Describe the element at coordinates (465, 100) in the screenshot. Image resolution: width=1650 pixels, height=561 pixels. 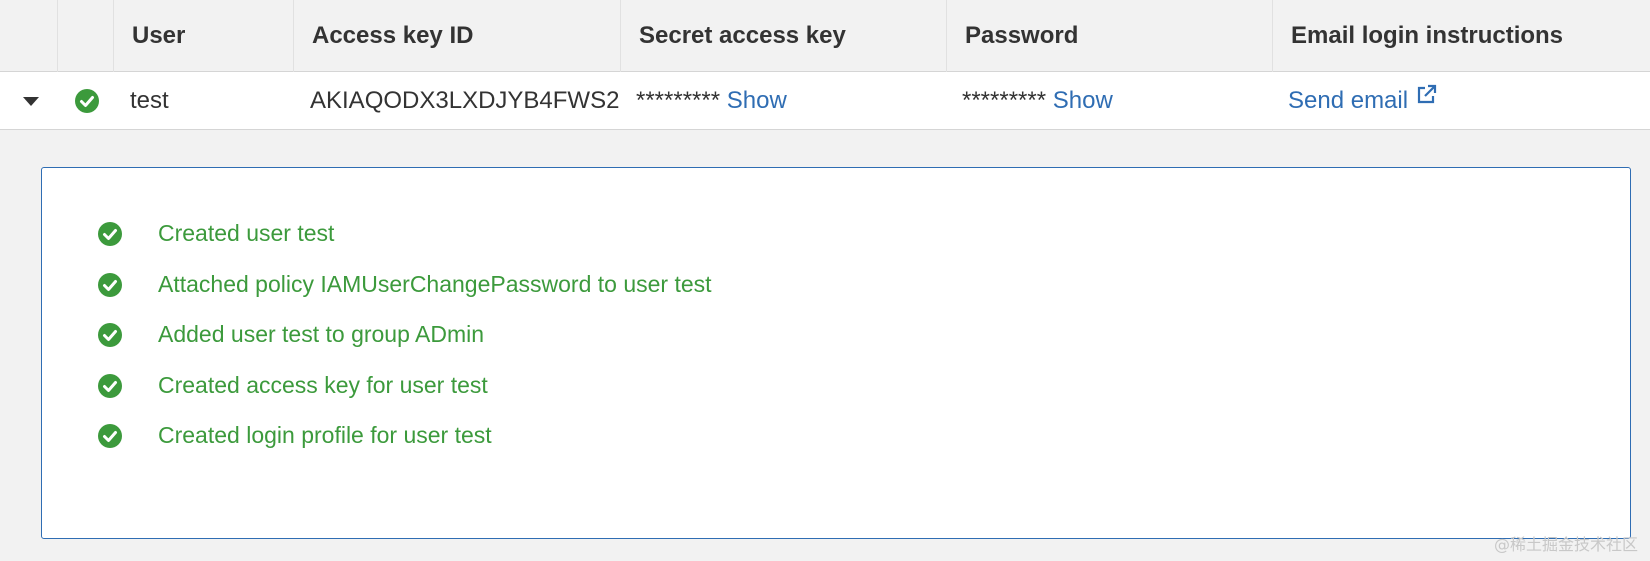
I see `row-access-key-id: AKIAQODX3LXDJYB4FWS2` at that location.